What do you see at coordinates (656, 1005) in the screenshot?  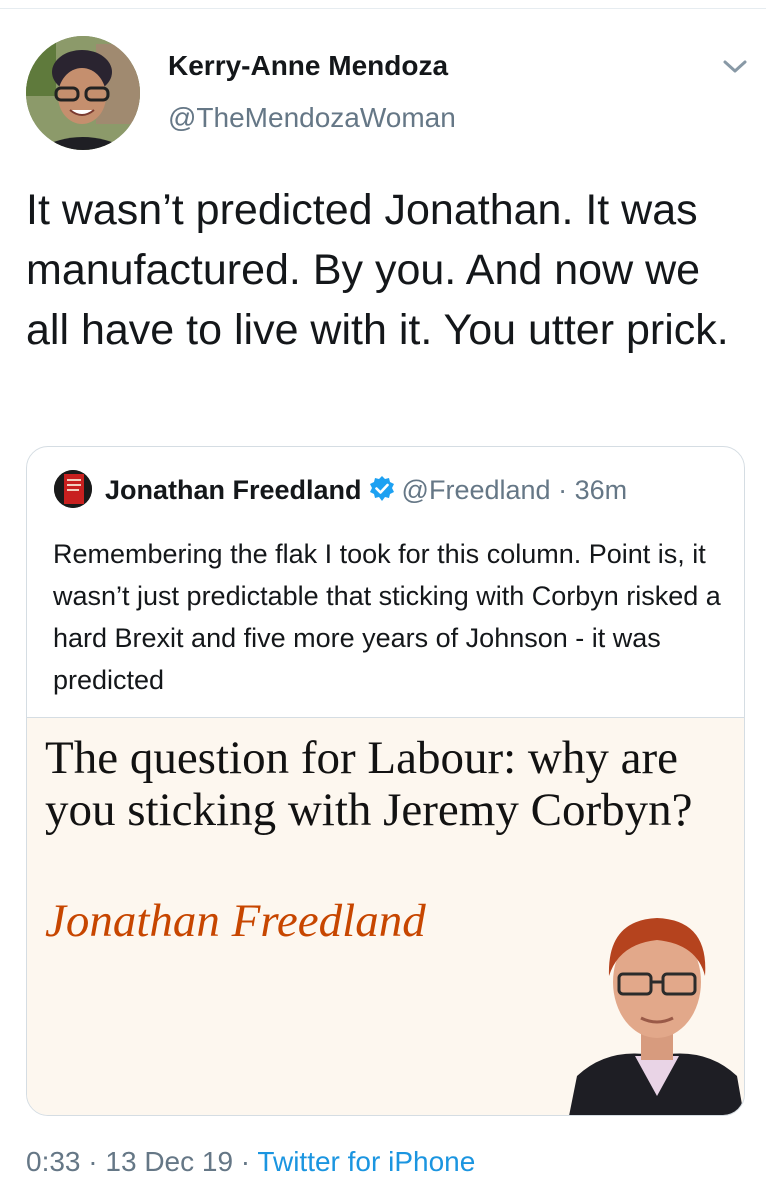 I see `author-portrait` at bounding box center [656, 1005].